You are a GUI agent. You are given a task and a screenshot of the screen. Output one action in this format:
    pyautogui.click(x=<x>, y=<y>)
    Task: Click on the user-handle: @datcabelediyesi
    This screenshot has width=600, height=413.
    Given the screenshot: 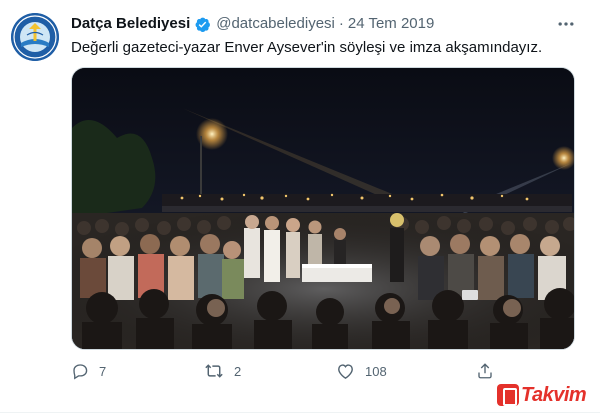 What is the action you would take?
    pyautogui.click(x=275, y=24)
    